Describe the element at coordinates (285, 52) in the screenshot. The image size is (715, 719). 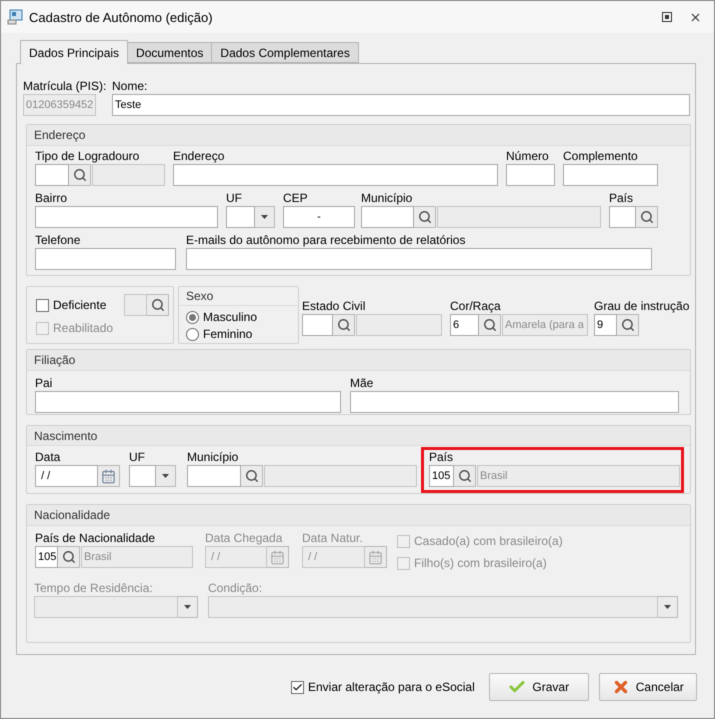
I see `tab: Dados Complementares` at that location.